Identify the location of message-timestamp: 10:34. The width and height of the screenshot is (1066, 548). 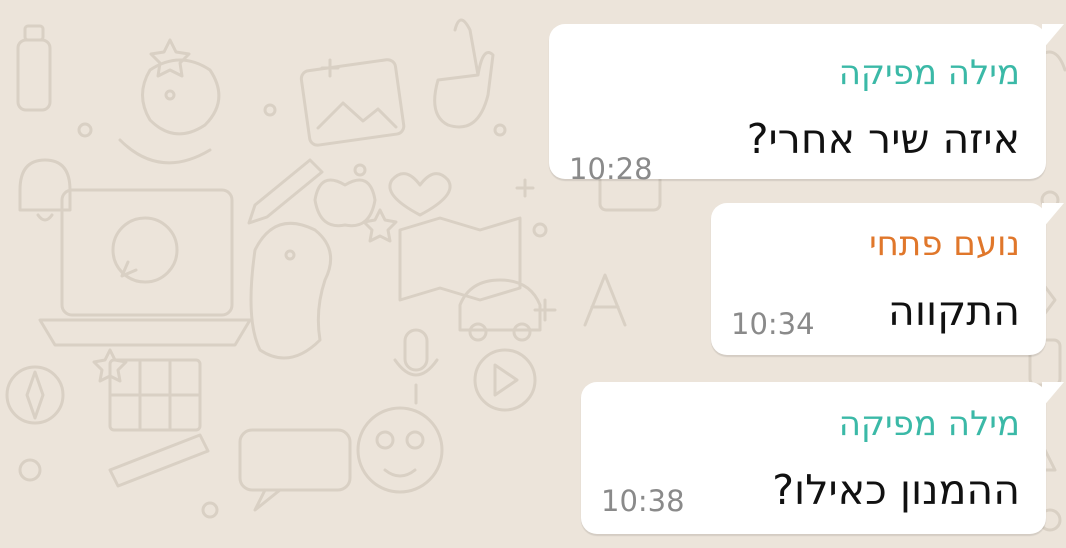
(773, 324).